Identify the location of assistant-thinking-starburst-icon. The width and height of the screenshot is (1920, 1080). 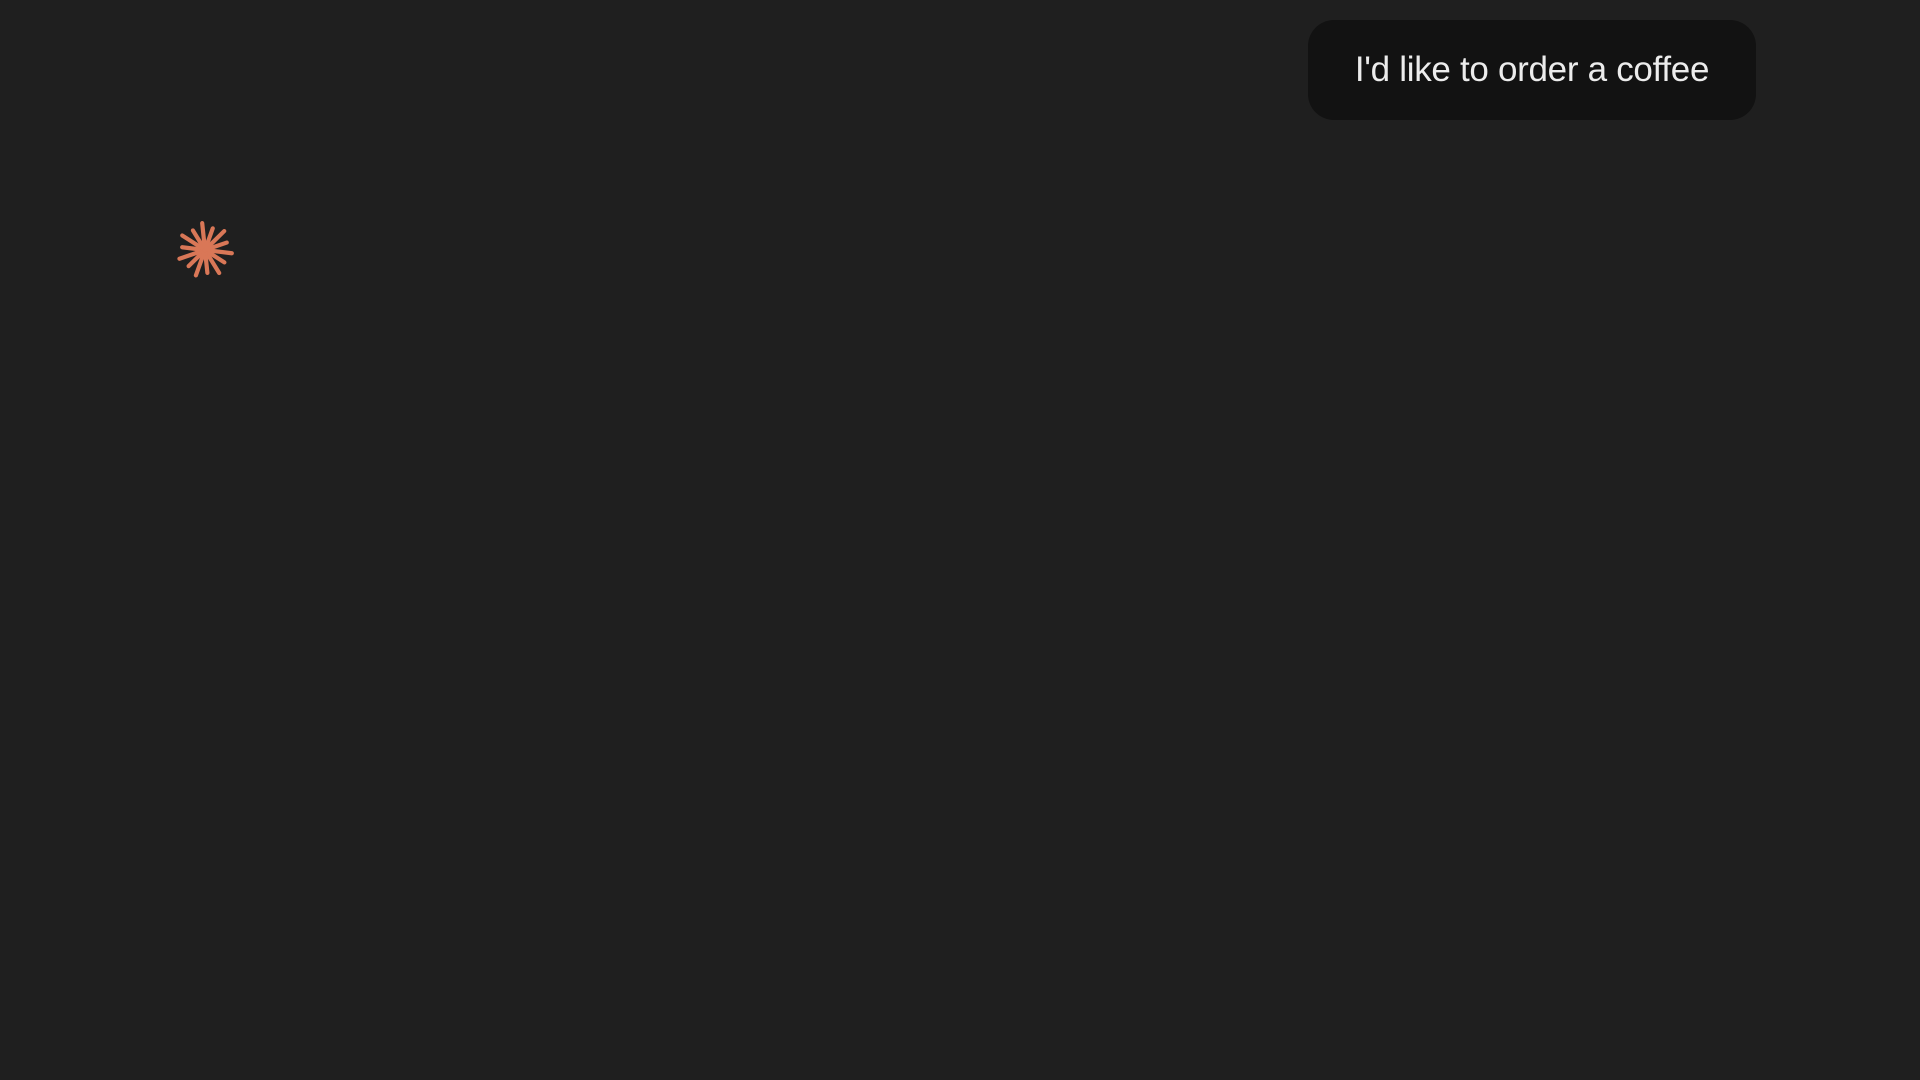
(205, 250).